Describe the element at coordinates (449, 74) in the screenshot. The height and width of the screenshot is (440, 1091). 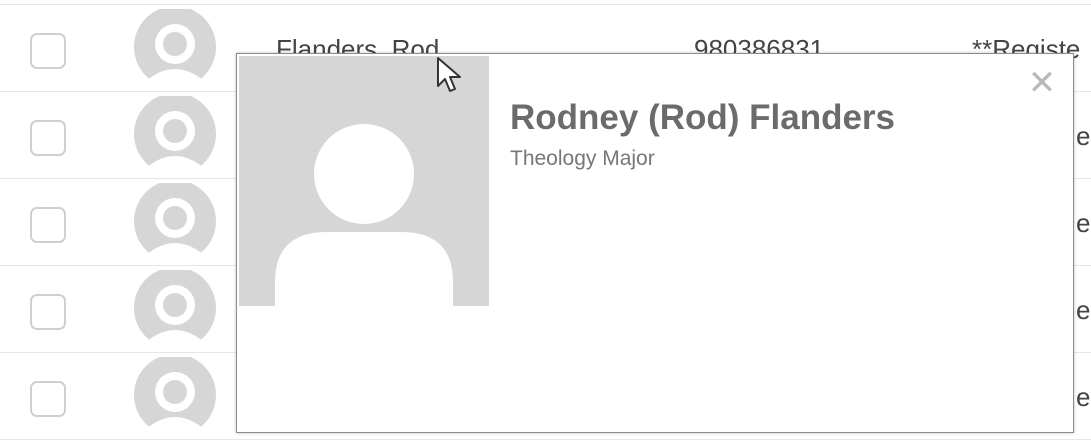
I see `mouse-pointer-icon` at that location.